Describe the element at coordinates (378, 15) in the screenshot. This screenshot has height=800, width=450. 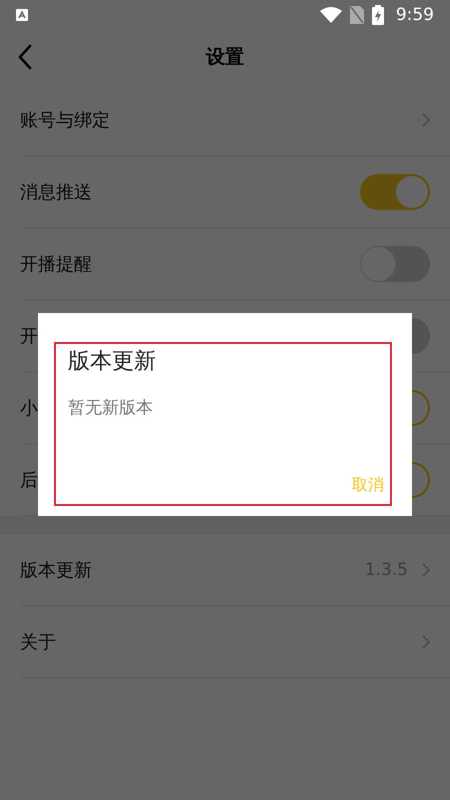
I see `battery-charging-icon` at that location.